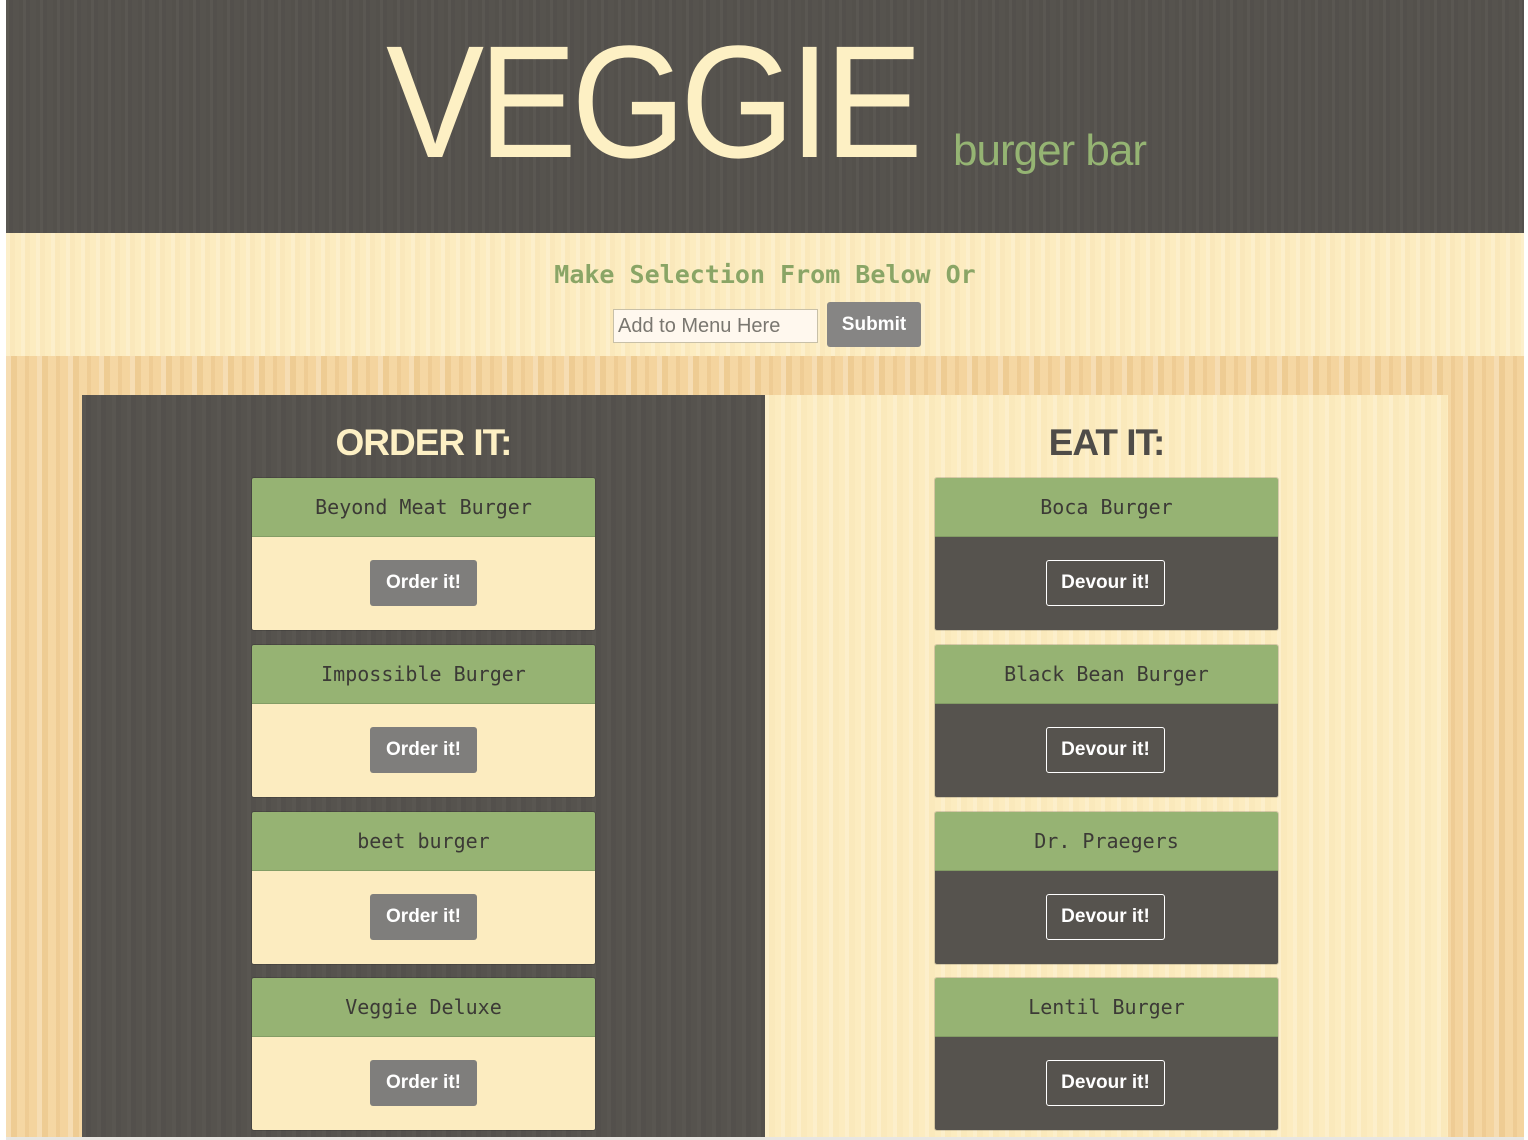  I want to click on order-card: Beyond Meat Burger Order it!, so click(423, 554).